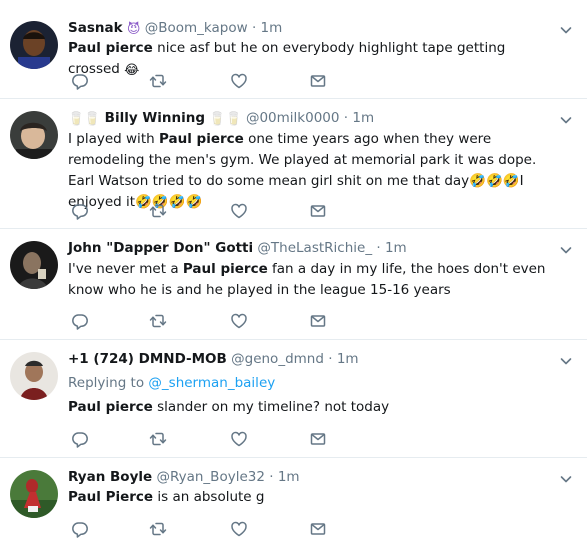 The image size is (587, 548). I want to click on tweet-text-body: I played with, so click(113, 139).